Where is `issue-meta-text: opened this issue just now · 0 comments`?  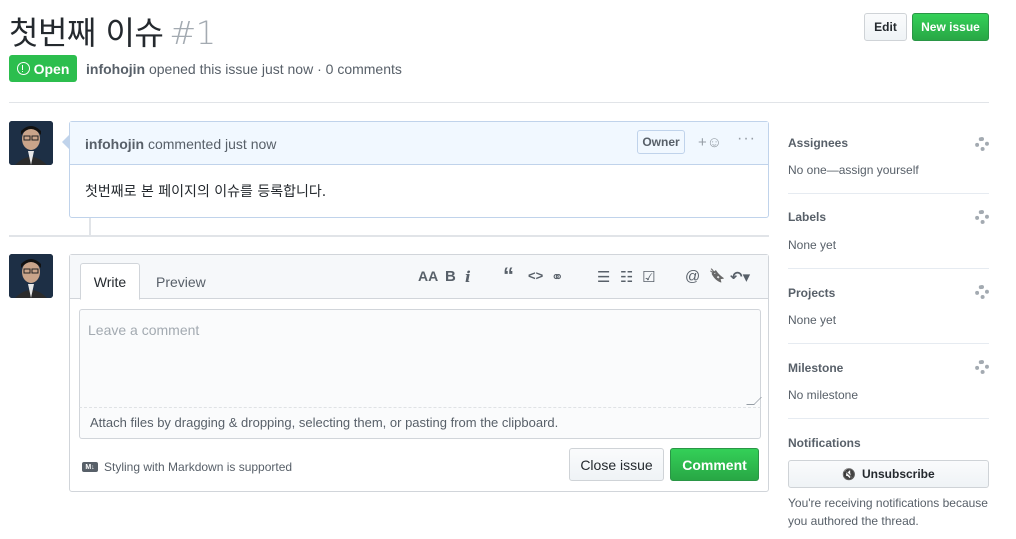 issue-meta-text: opened this issue just now · 0 comments is located at coordinates (275, 69).